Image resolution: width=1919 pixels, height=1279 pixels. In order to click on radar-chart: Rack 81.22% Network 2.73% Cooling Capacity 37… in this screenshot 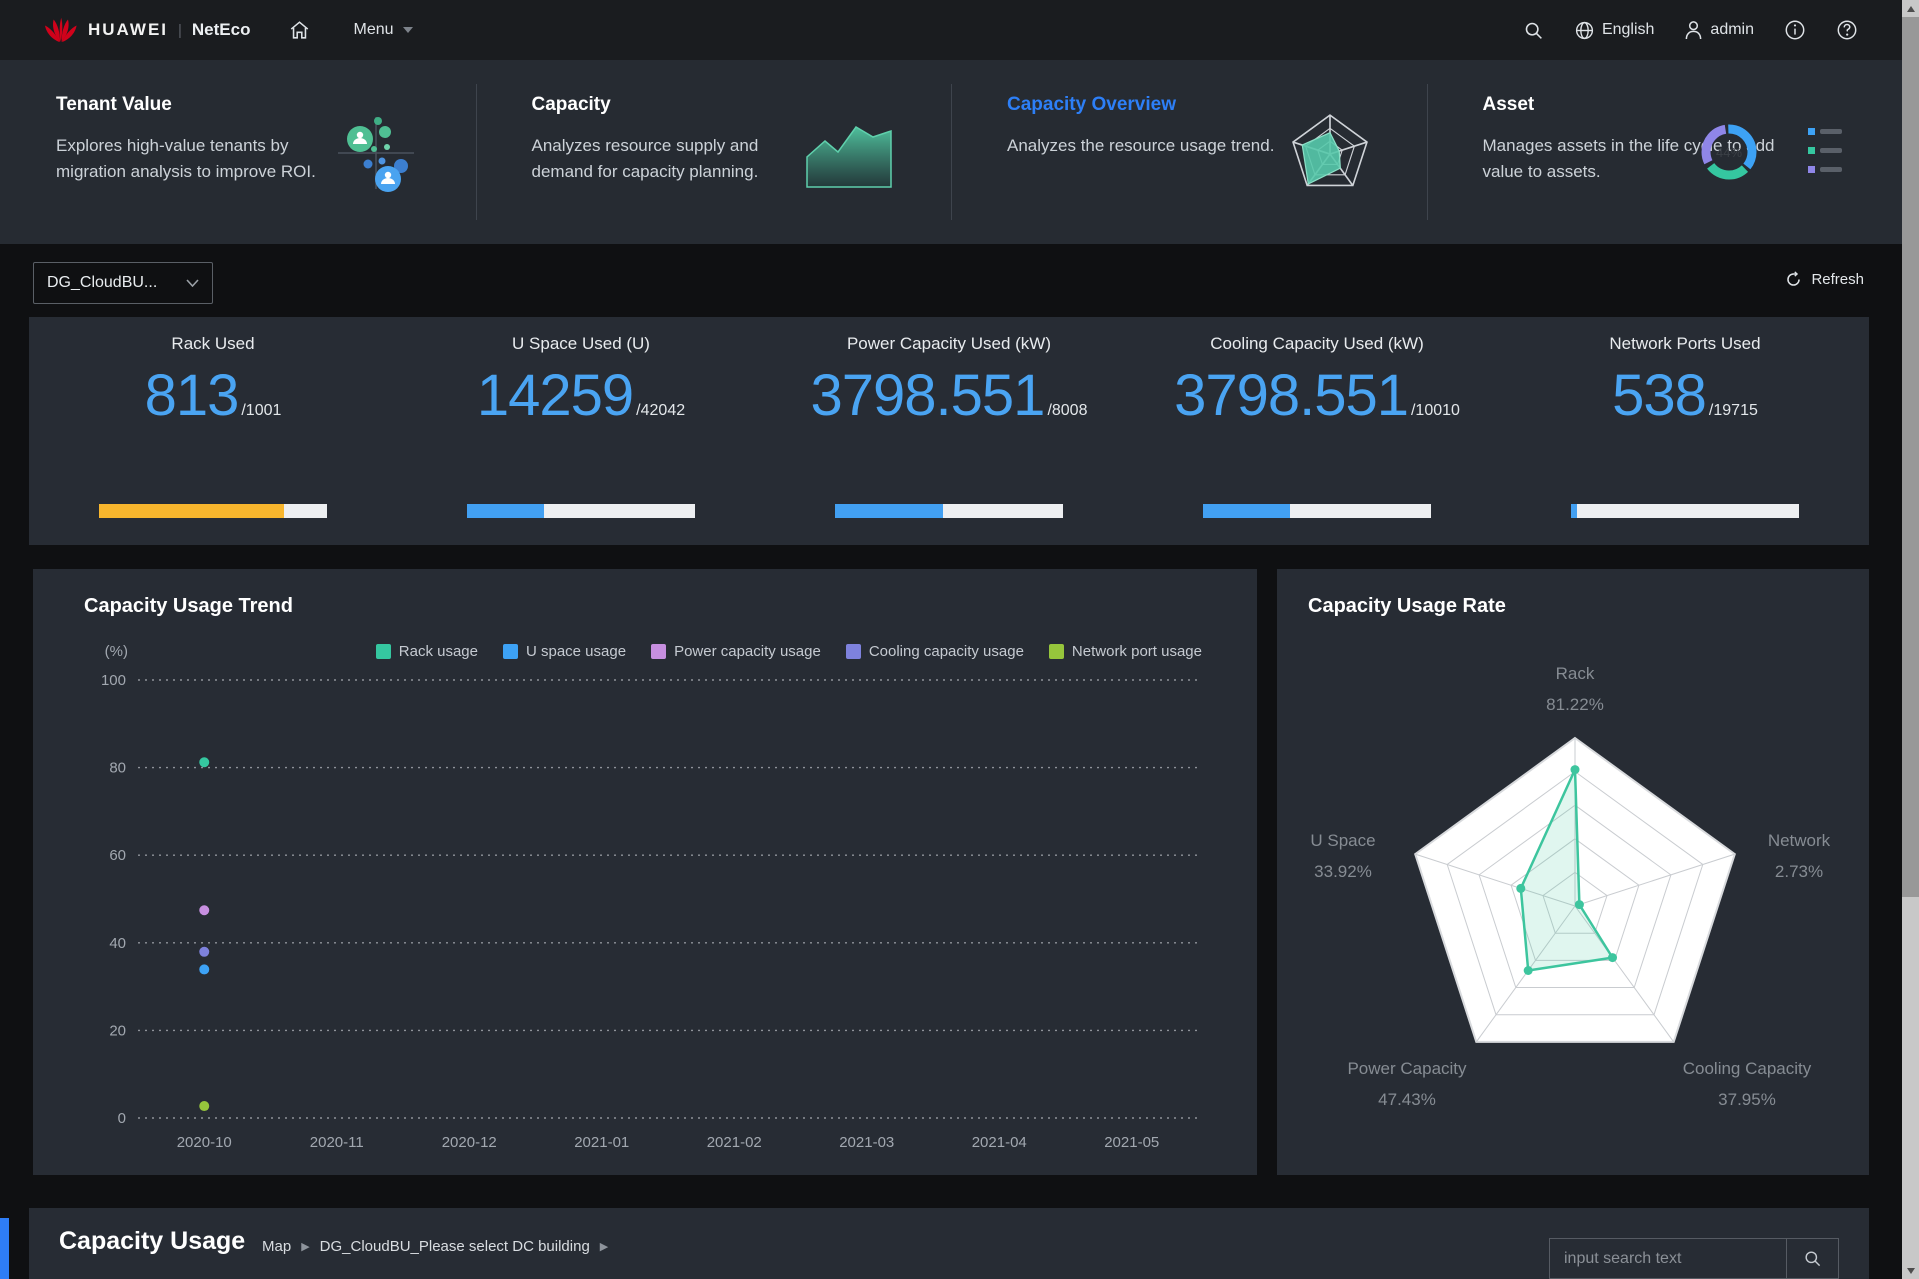, I will do `click(1570, 886)`.